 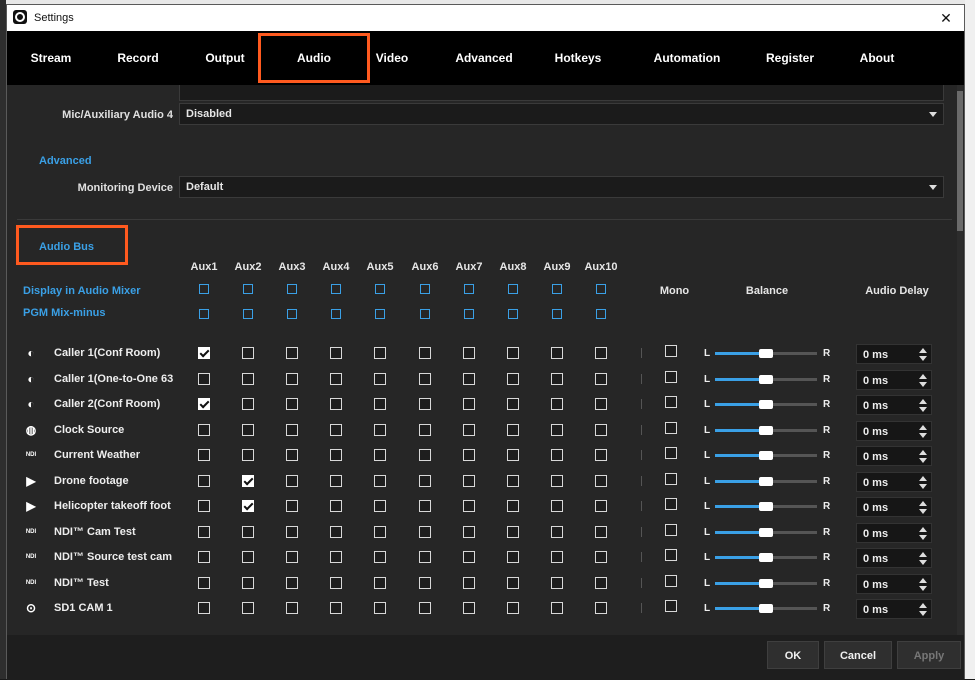 What do you see at coordinates (513, 289) in the screenshot?
I see `display-in-mixer-checkbox-aux8` at bounding box center [513, 289].